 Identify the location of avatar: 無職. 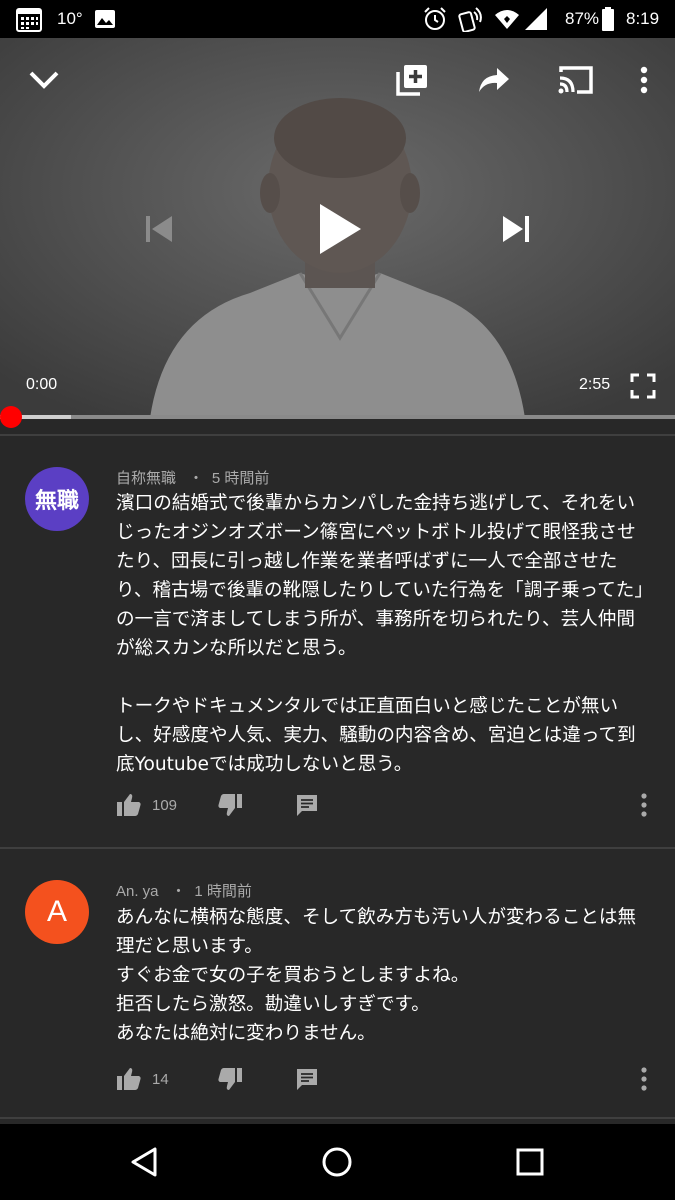
(57, 499).